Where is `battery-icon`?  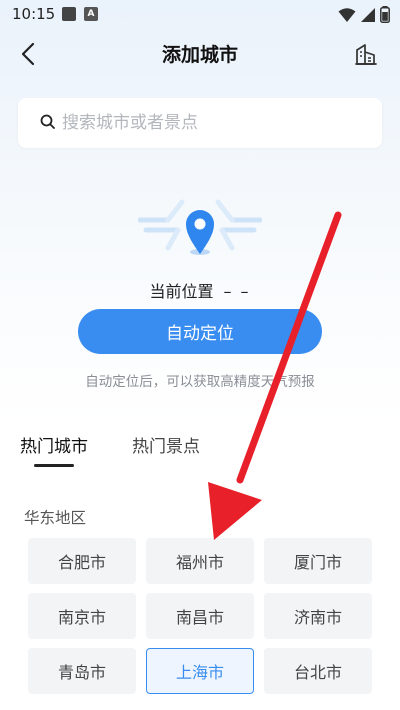 battery-icon is located at coordinates (385, 14).